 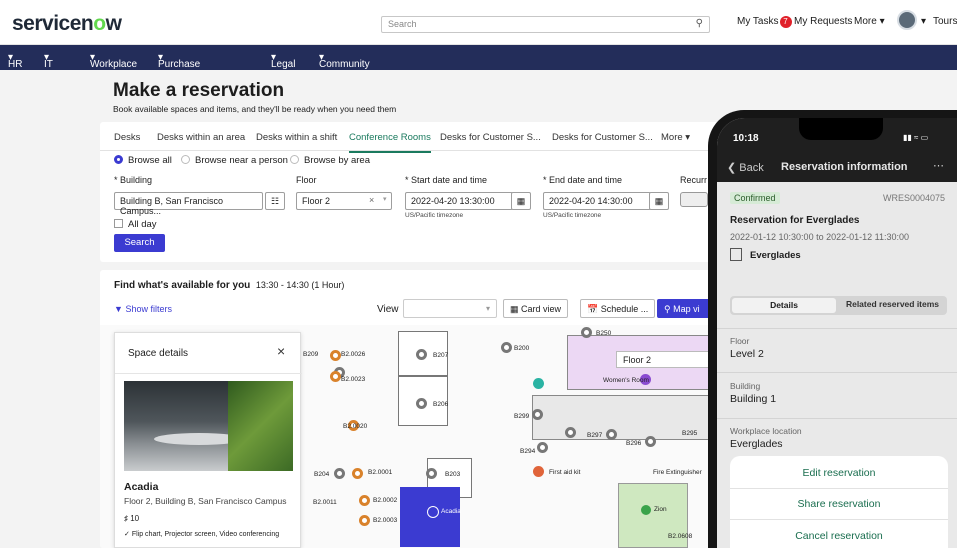 I want to click on nav-legal: Legal ▾, so click(x=283, y=61).